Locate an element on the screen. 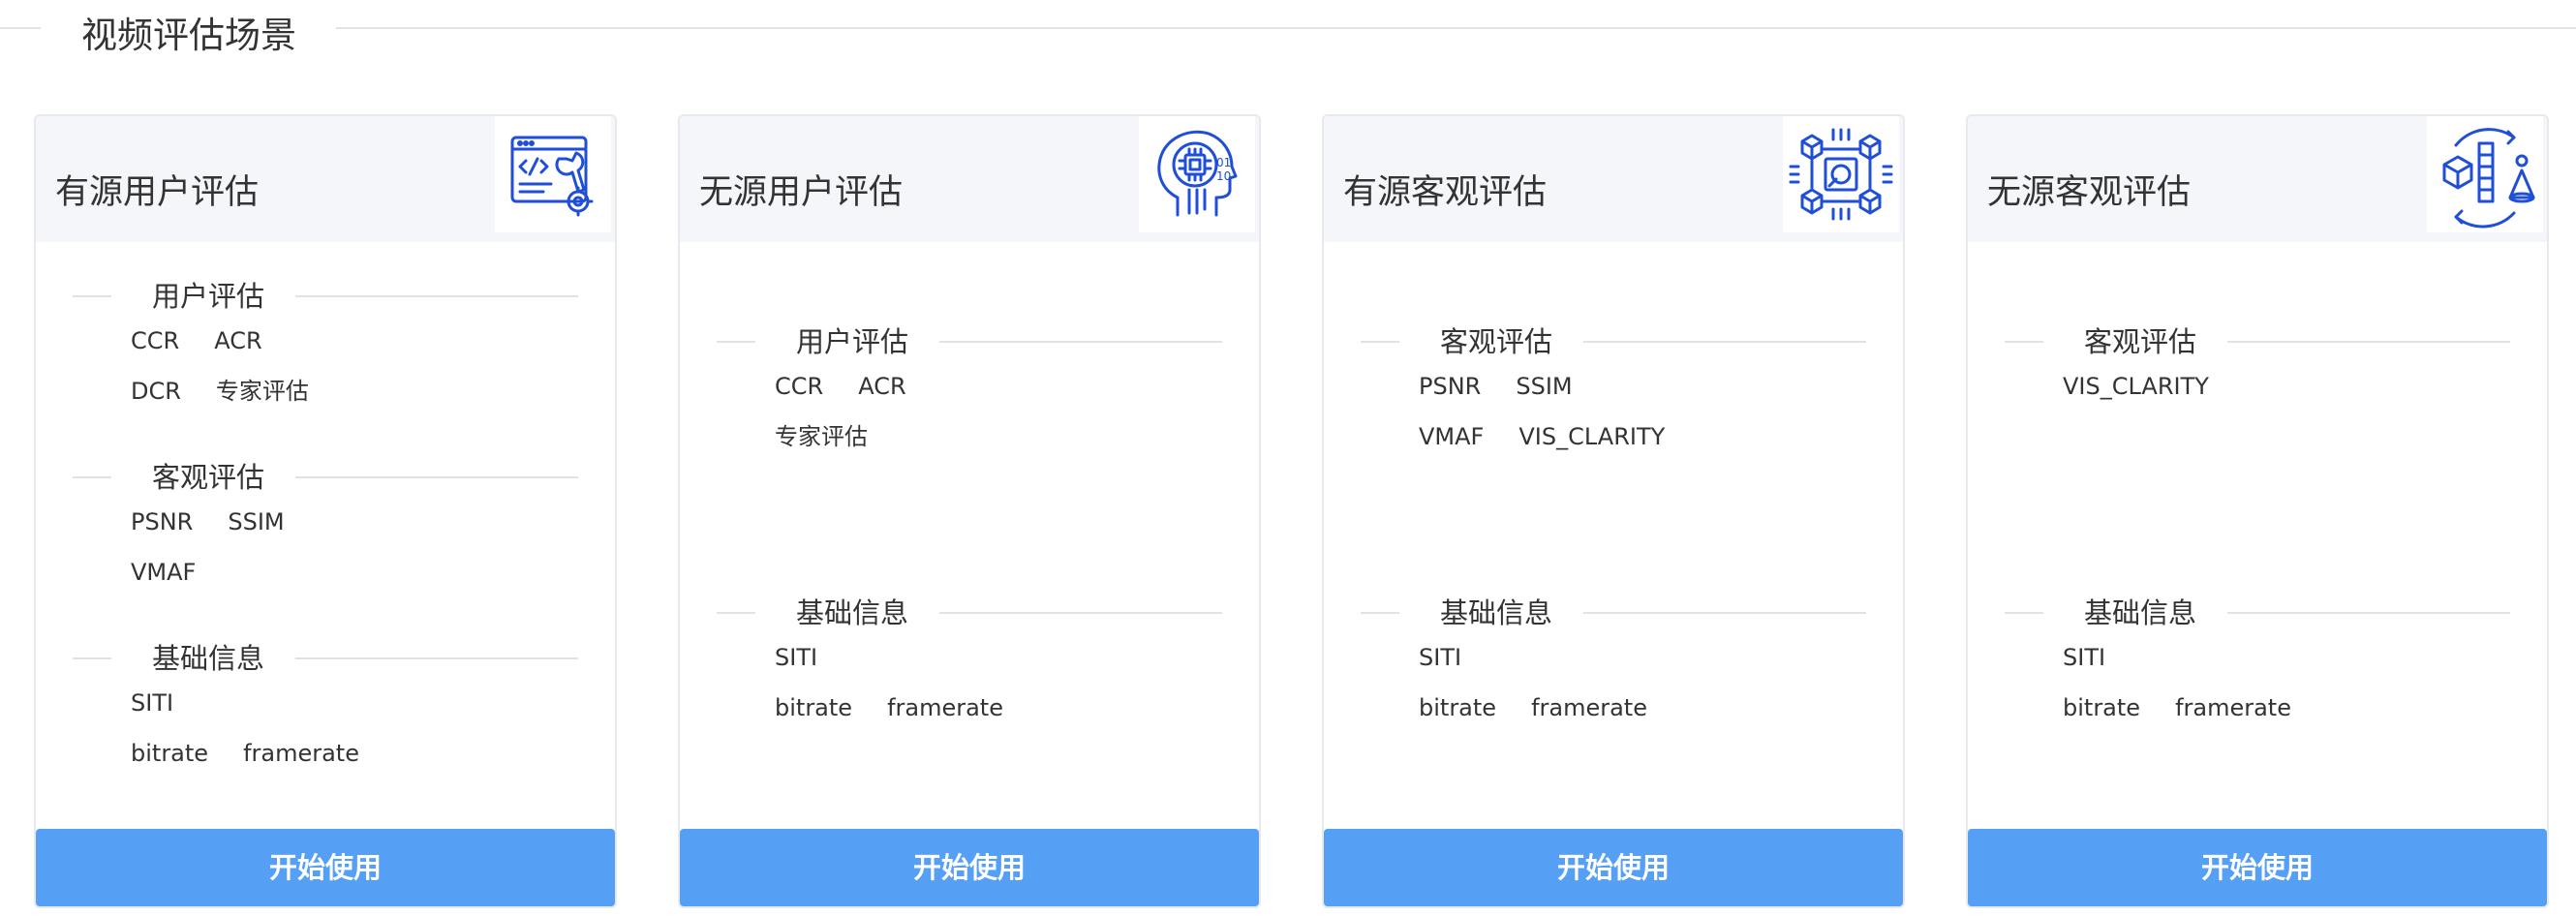 The height and width of the screenshot is (916, 2576). card-header: 有源用户评估 is located at coordinates (325, 179).